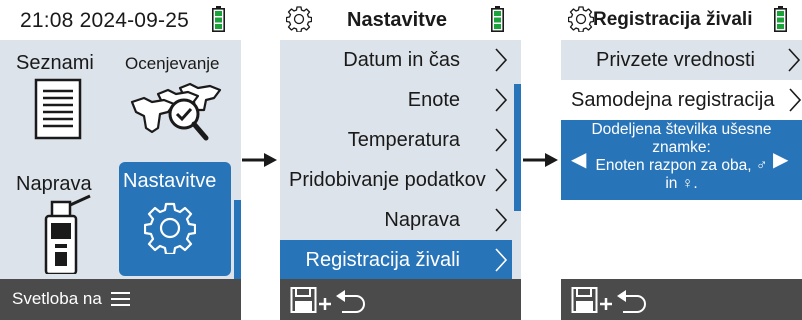 The height and width of the screenshot is (320, 802). What do you see at coordinates (401, 60) in the screenshot?
I see `menu-item-label: Datum in čas` at bounding box center [401, 60].